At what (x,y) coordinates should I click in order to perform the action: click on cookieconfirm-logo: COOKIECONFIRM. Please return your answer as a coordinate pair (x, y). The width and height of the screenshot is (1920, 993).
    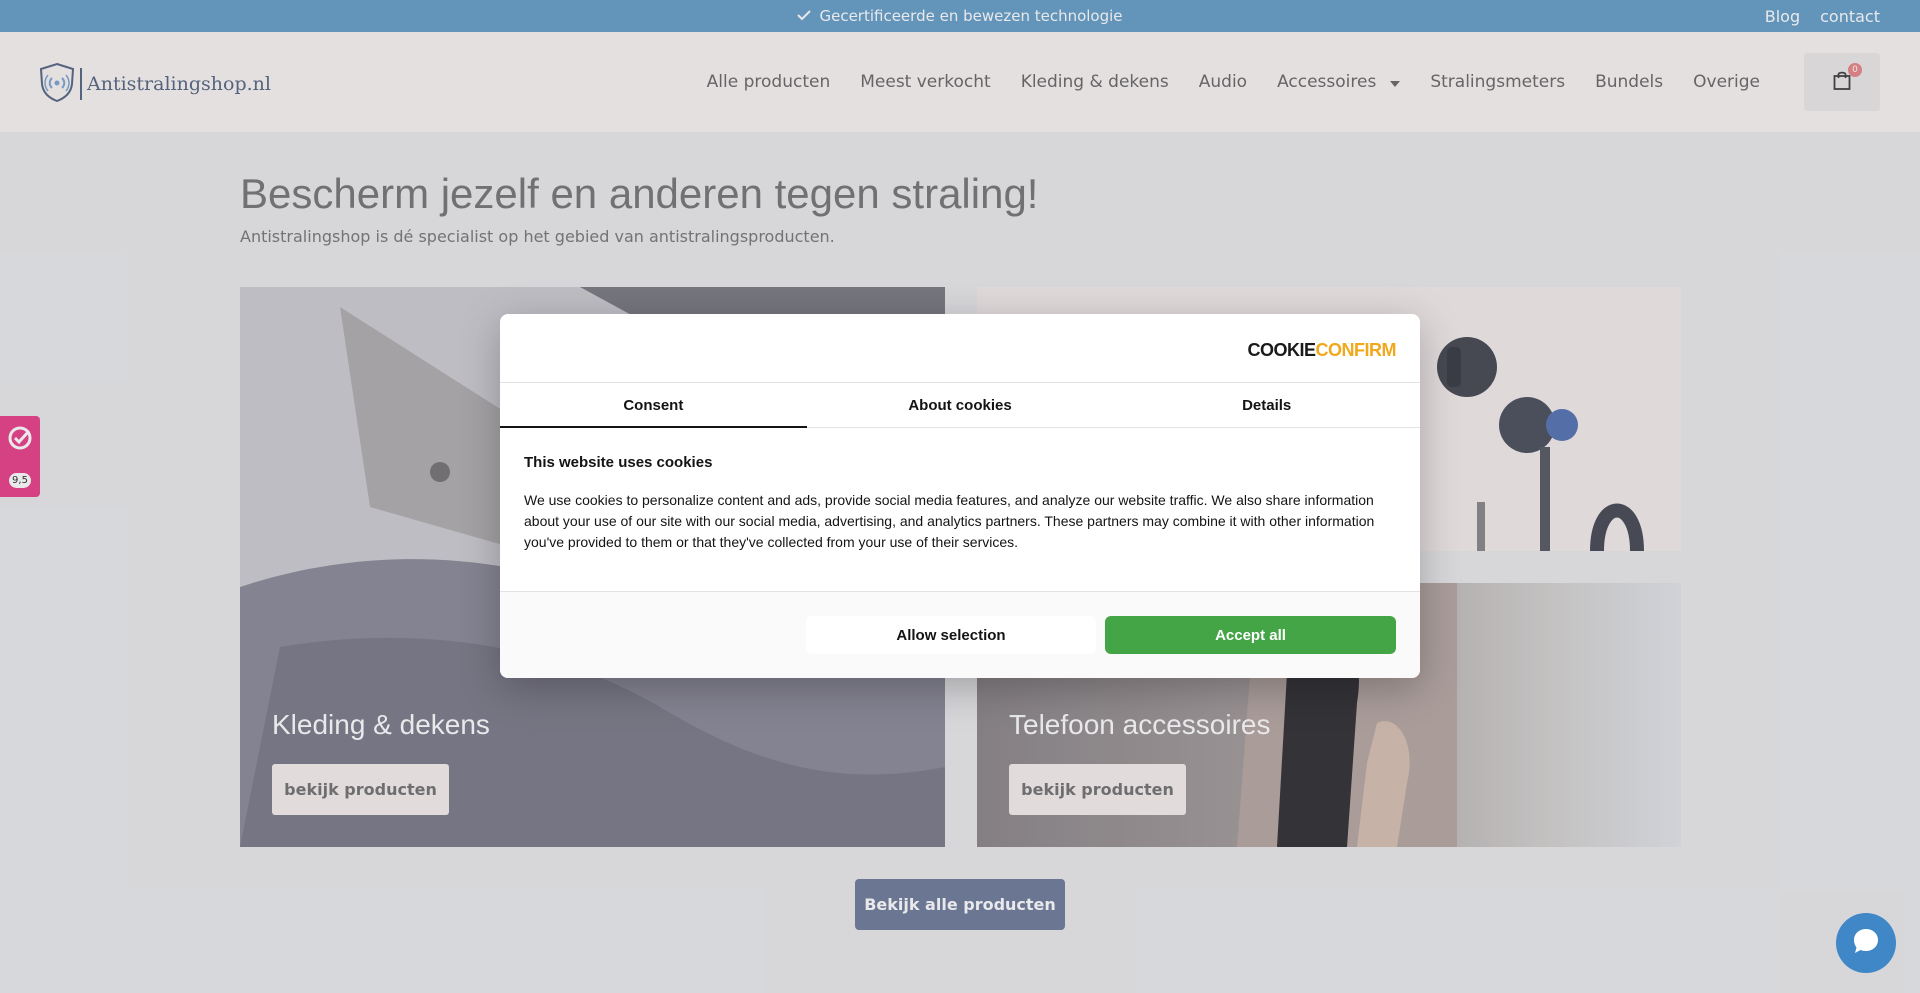
    Looking at the image, I should click on (1321, 350).